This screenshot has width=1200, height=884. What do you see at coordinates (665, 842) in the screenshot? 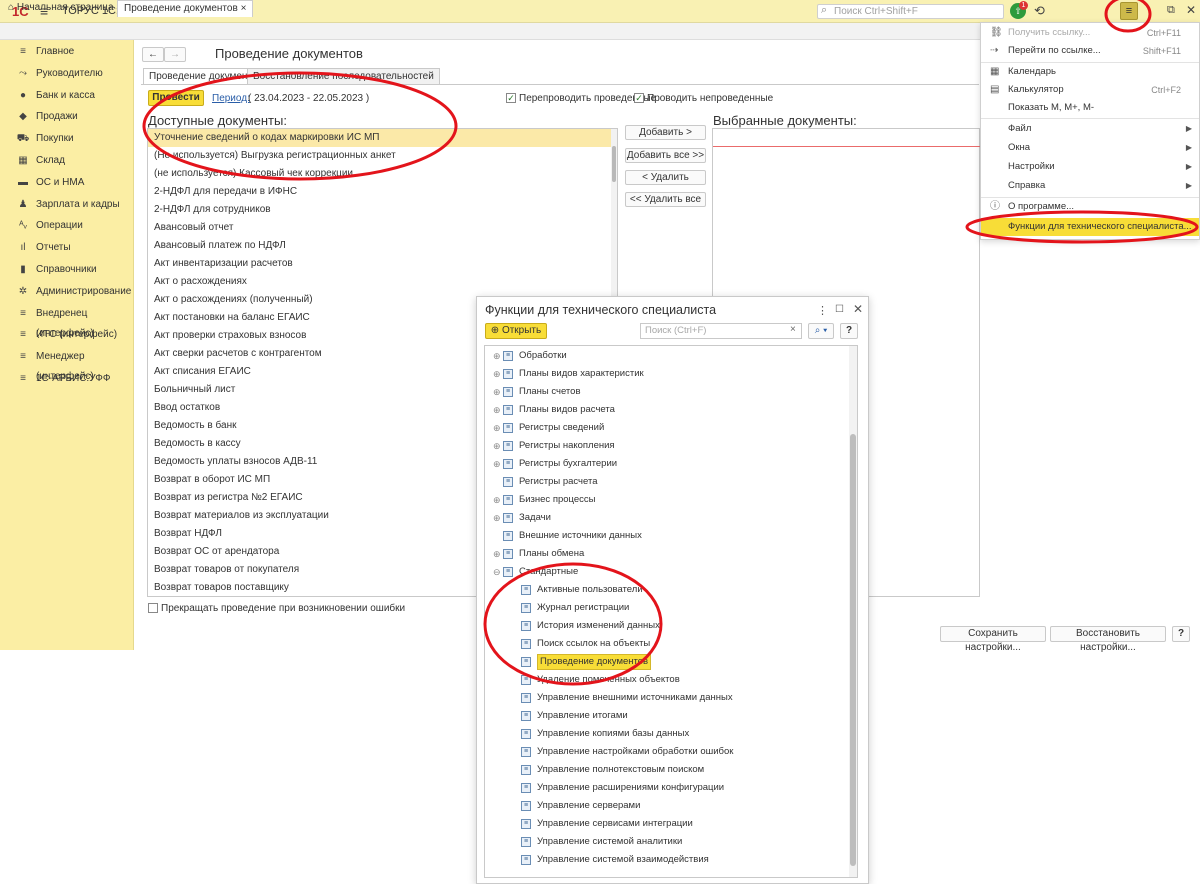
I see `tree-item: ≡ Управление системой аналитики` at bounding box center [665, 842].